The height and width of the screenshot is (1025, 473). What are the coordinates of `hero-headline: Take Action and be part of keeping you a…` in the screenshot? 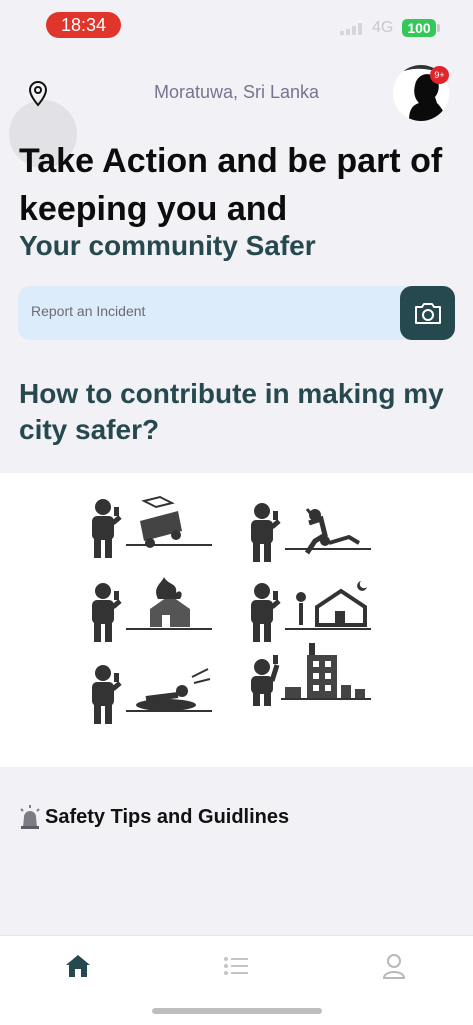 It's located at (231, 185).